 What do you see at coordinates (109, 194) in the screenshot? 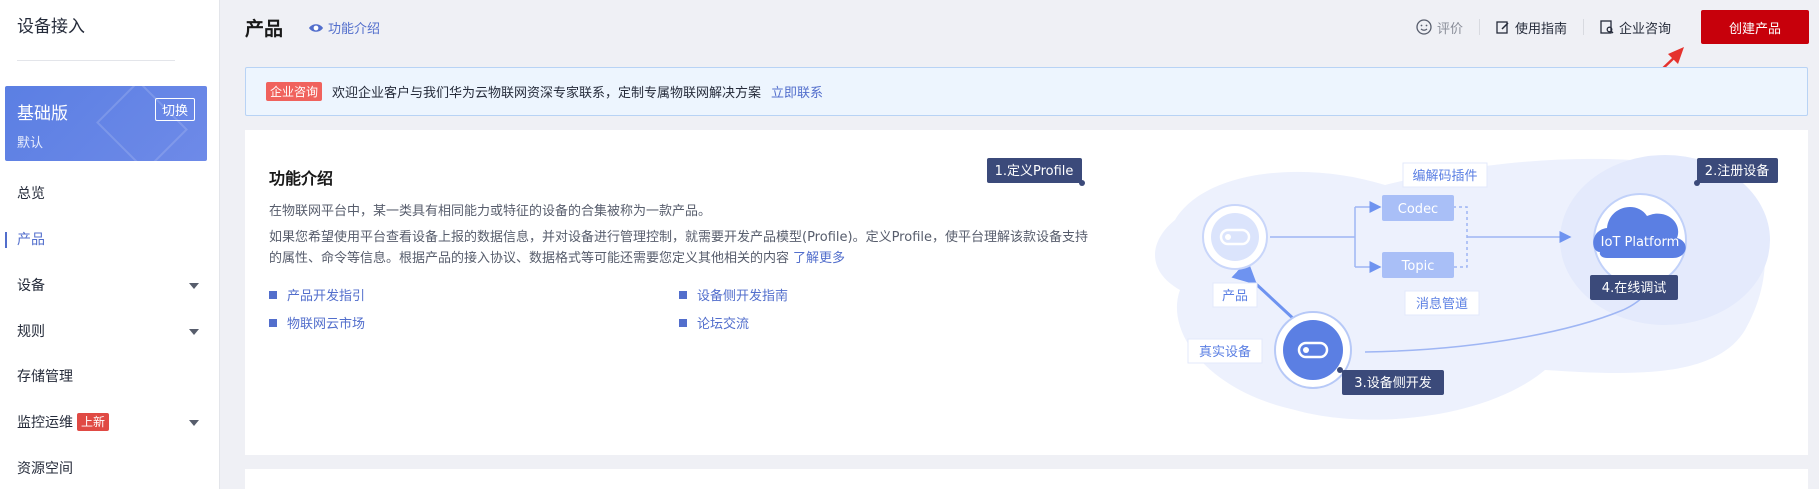
I see `sidebar-item-overview: 总览` at bounding box center [109, 194].